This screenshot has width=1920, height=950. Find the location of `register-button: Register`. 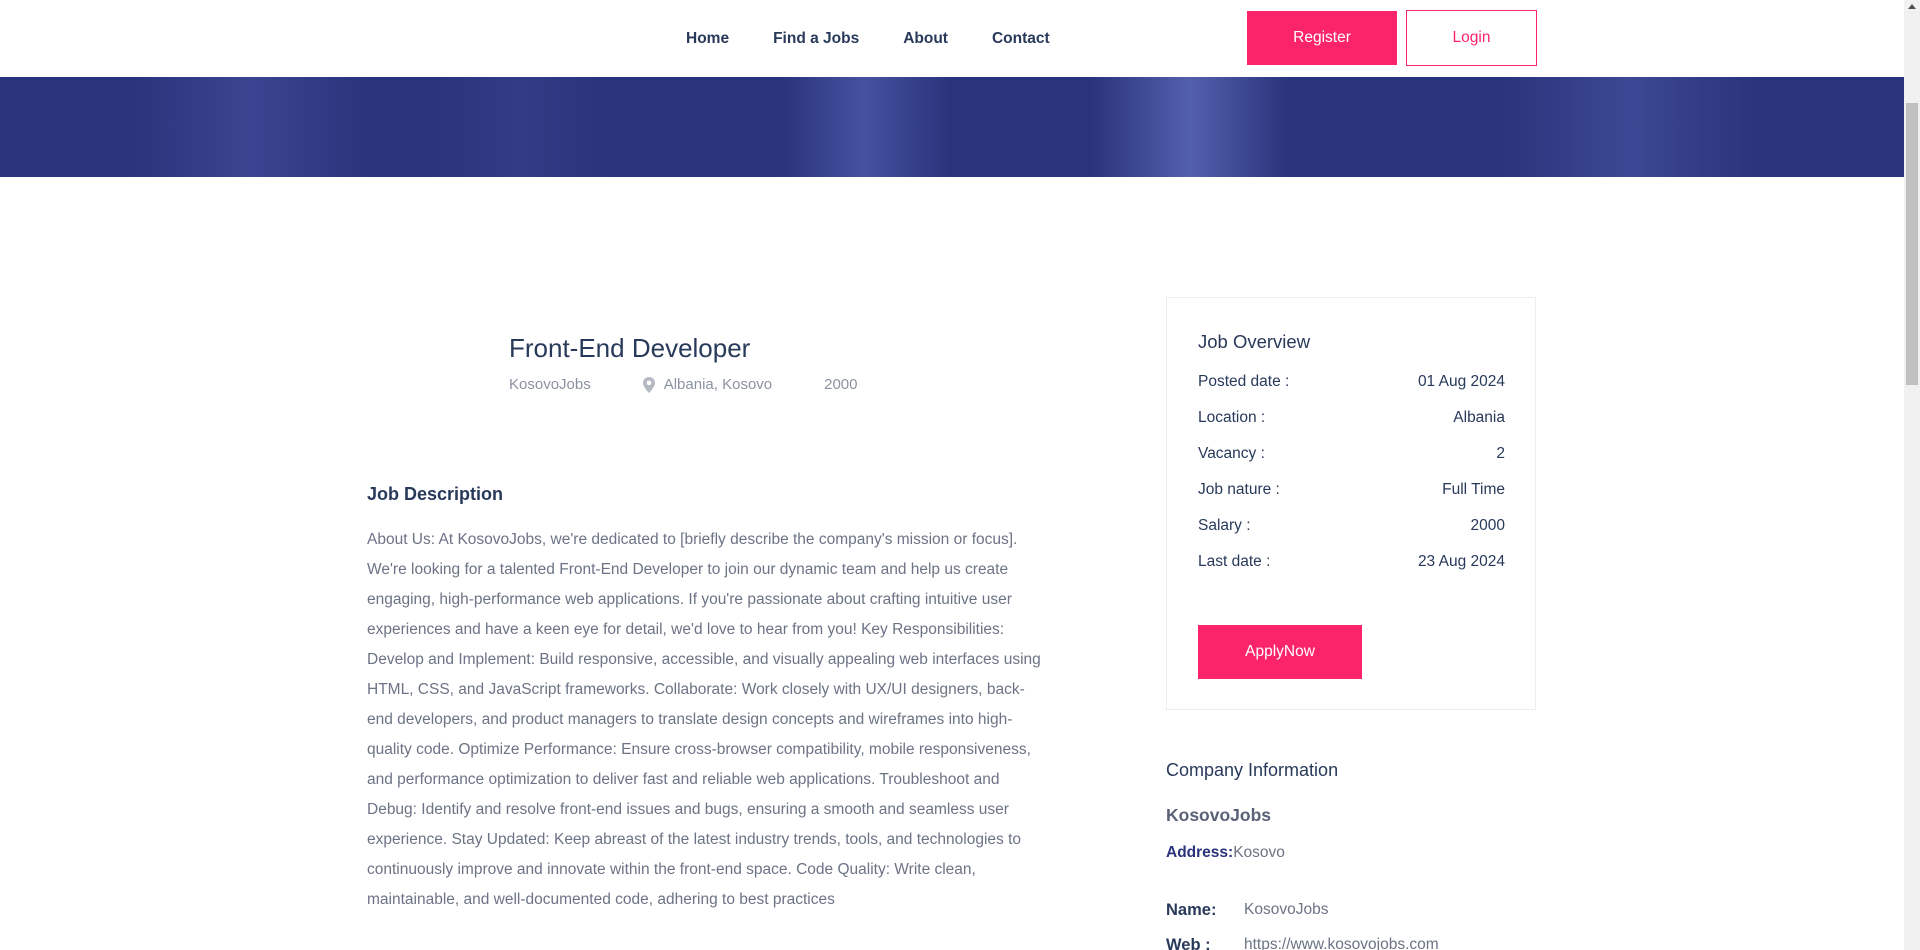

register-button: Register is located at coordinates (1322, 38).